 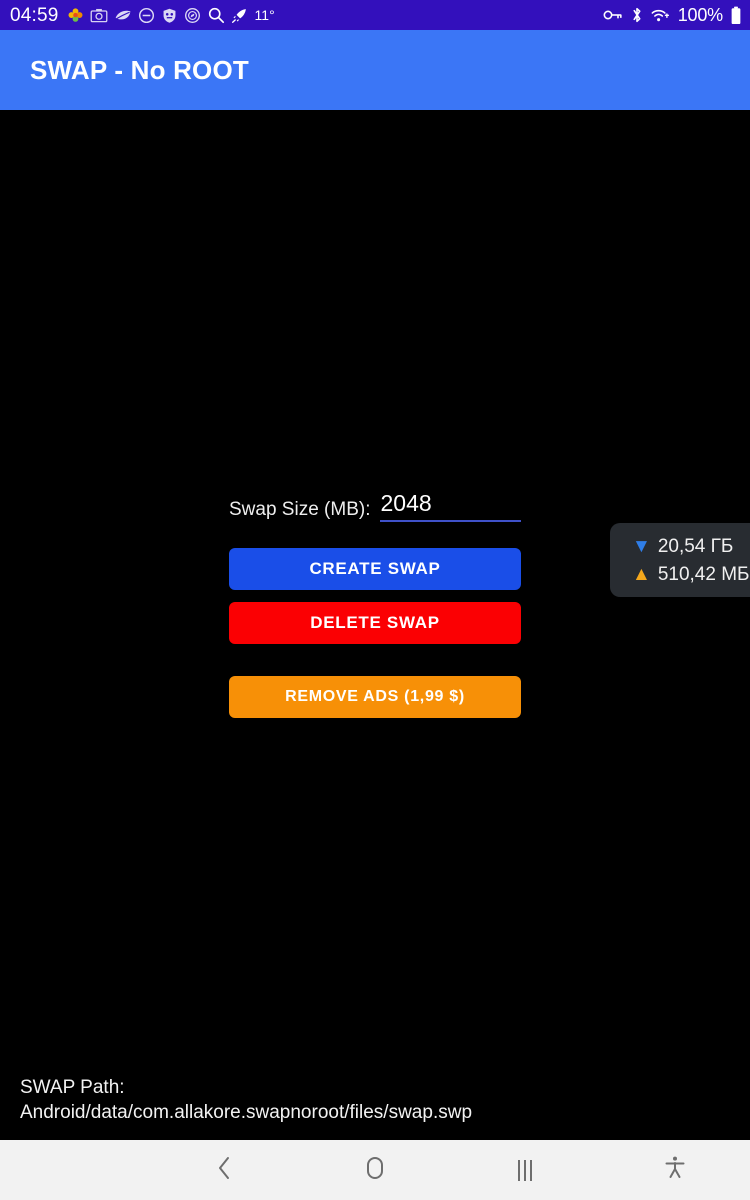 What do you see at coordinates (613, 15) in the screenshot?
I see `vpn-key-icon` at bounding box center [613, 15].